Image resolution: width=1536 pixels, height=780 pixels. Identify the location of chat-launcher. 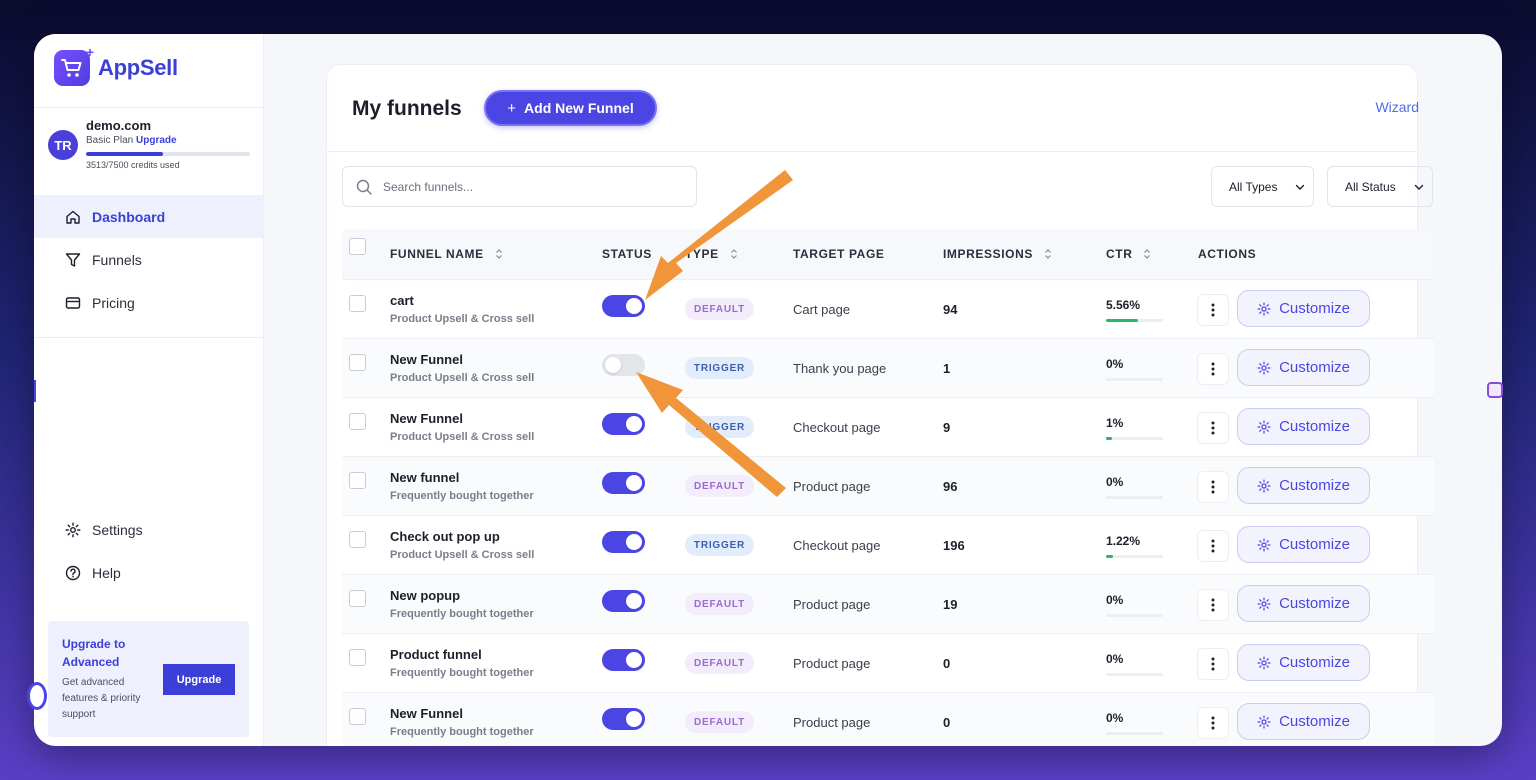
(37, 696).